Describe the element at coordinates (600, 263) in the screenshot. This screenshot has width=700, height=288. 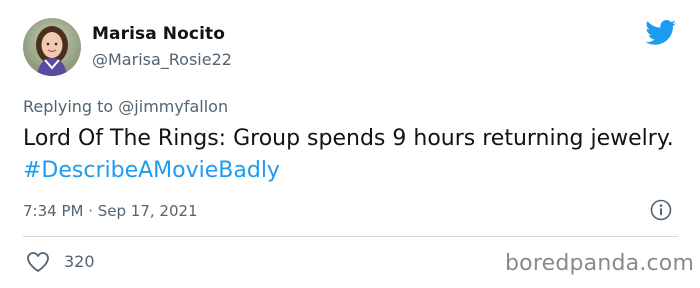
I see `watermark: boredpanda.com` at that location.